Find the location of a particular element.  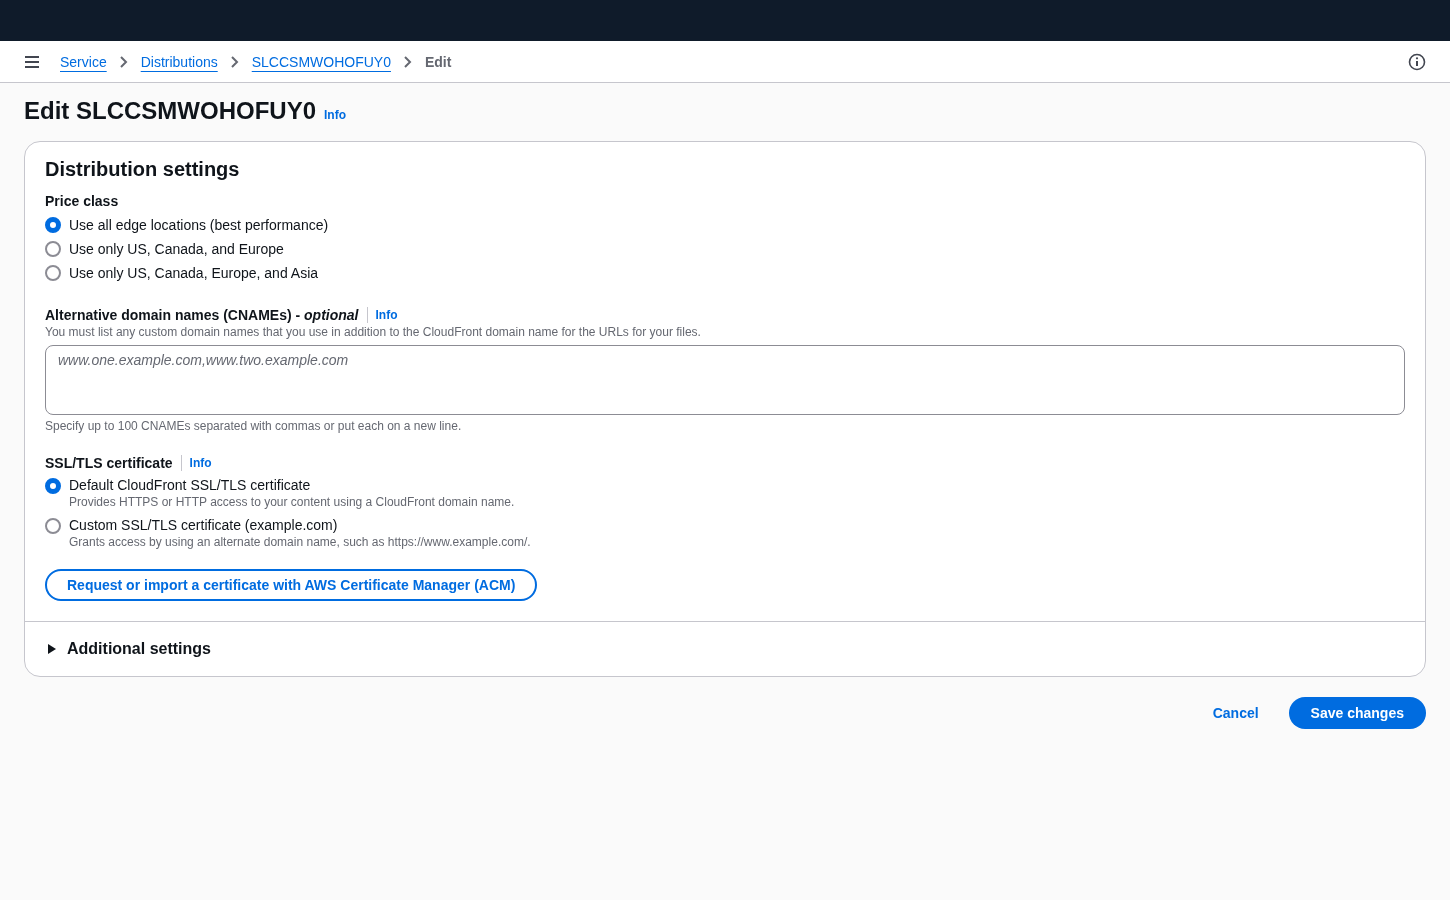

breadcrumb-link: Service is located at coordinates (83, 61).